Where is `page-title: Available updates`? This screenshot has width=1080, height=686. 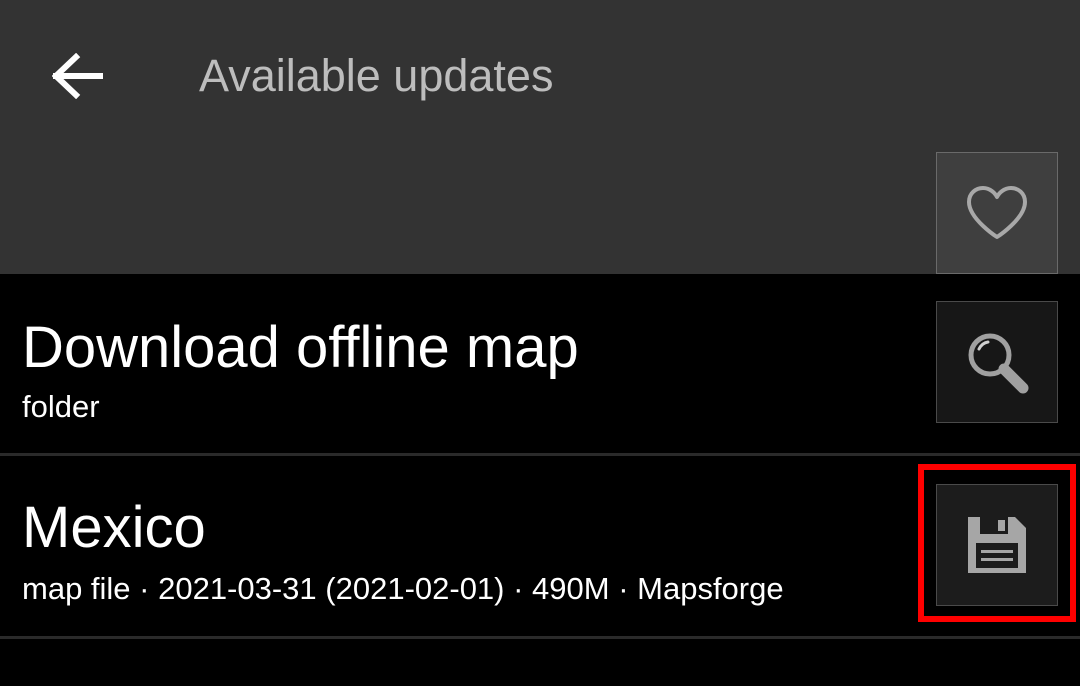
page-title: Available updates is located at coordinates (376, 75).